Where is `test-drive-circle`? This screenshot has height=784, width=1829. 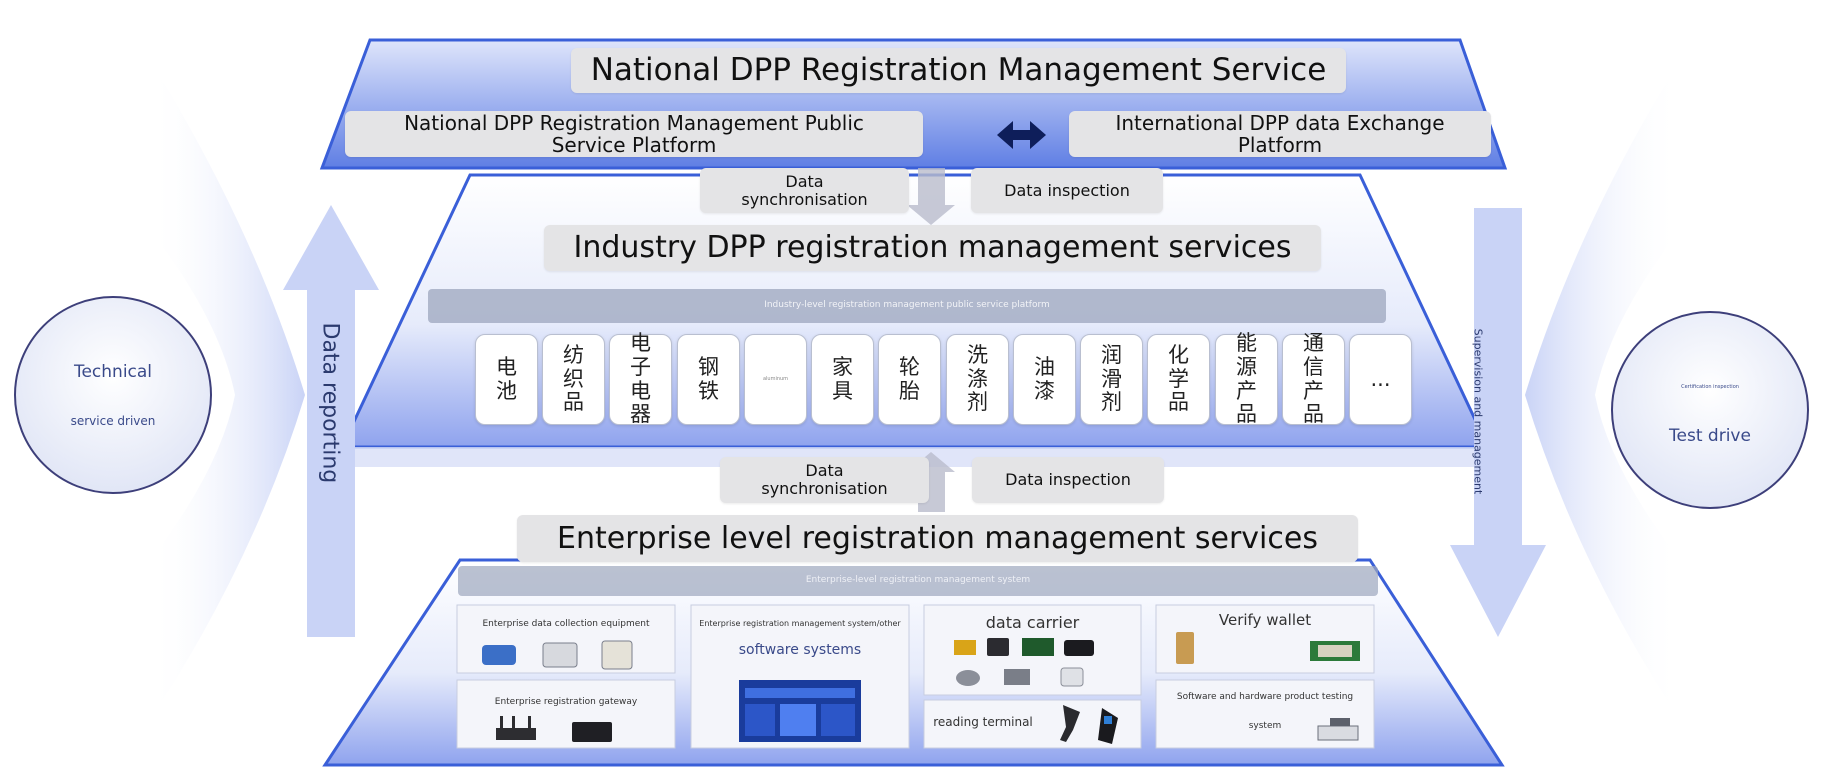
test-drive-circle is located at coordinates (1710, 410).